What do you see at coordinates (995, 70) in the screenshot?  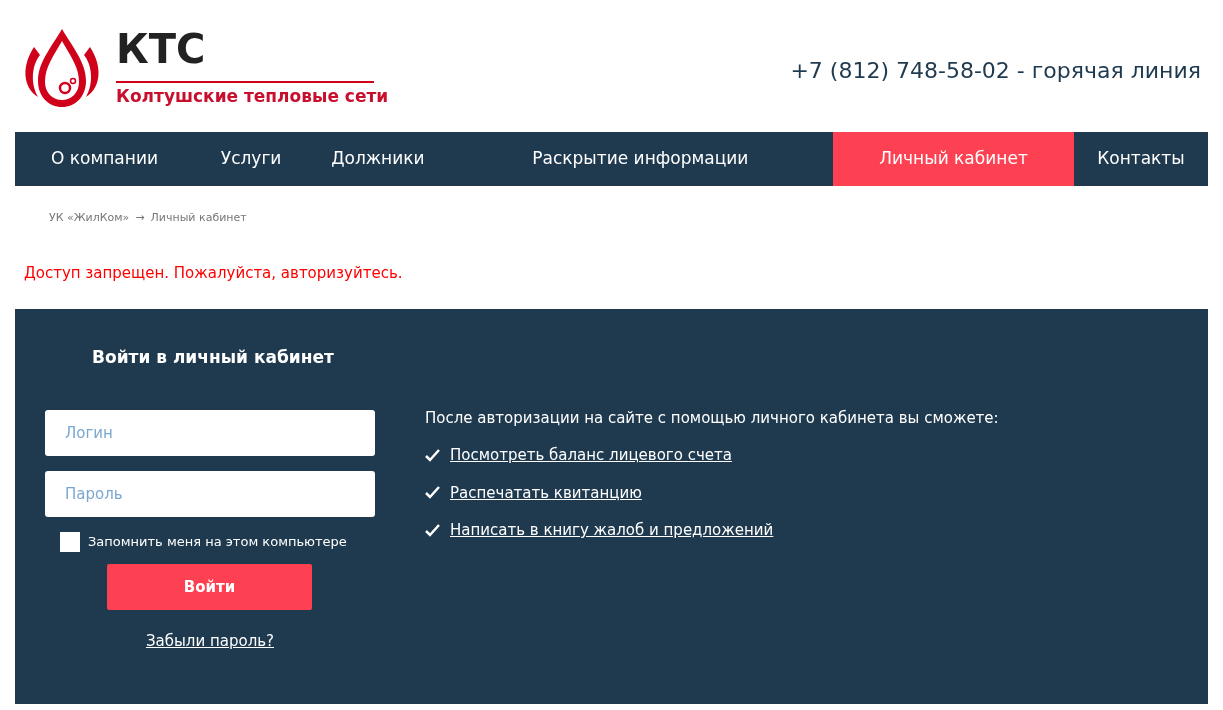 I see `hotline-phone: +7 (812) 748-58-02 - горячая линия` at bounding box center [995, 70].